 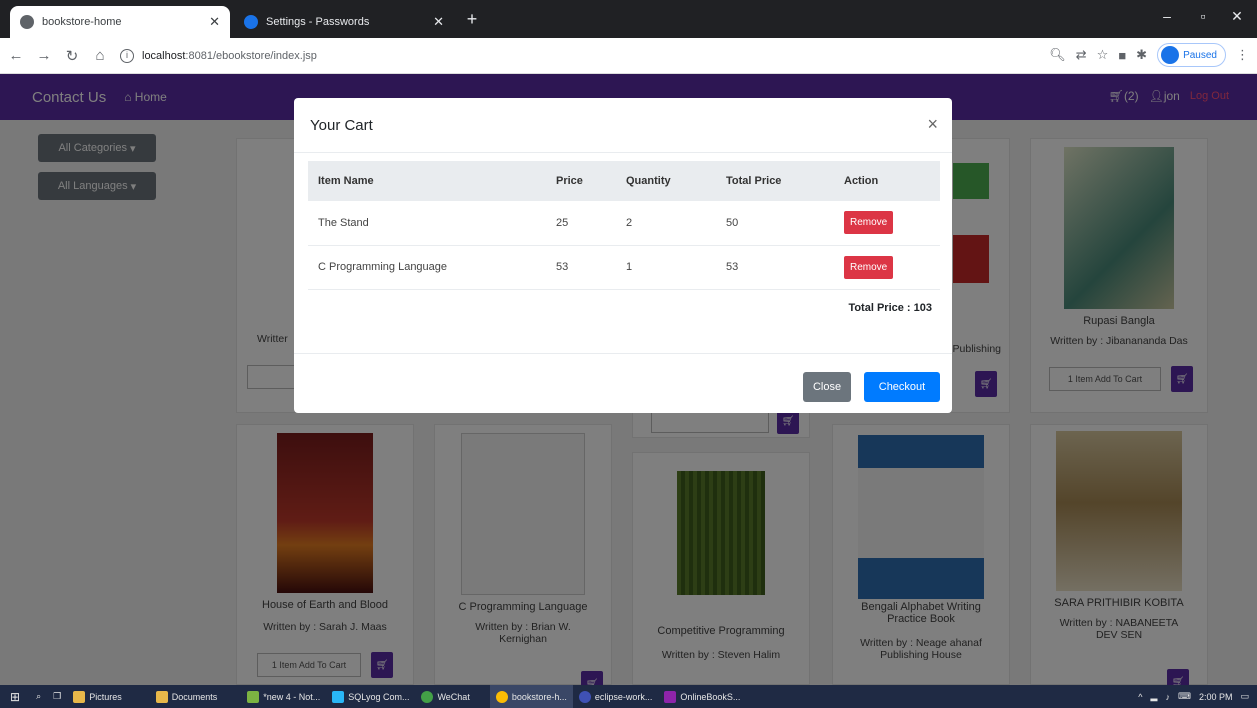 I want to click on task-view-icon: ❒, so click(x=57, y=696).